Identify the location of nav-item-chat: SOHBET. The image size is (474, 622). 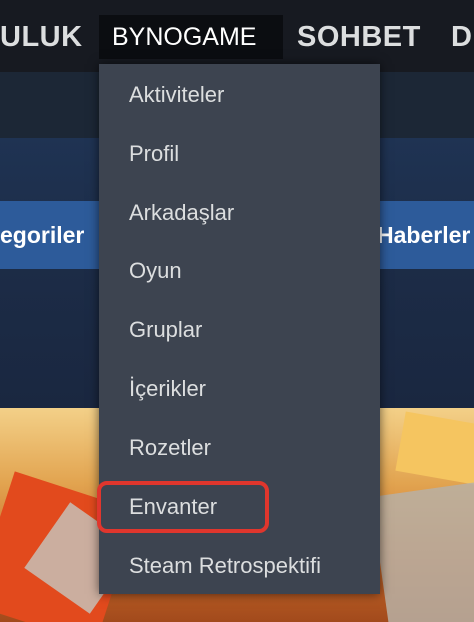
(359, 37).